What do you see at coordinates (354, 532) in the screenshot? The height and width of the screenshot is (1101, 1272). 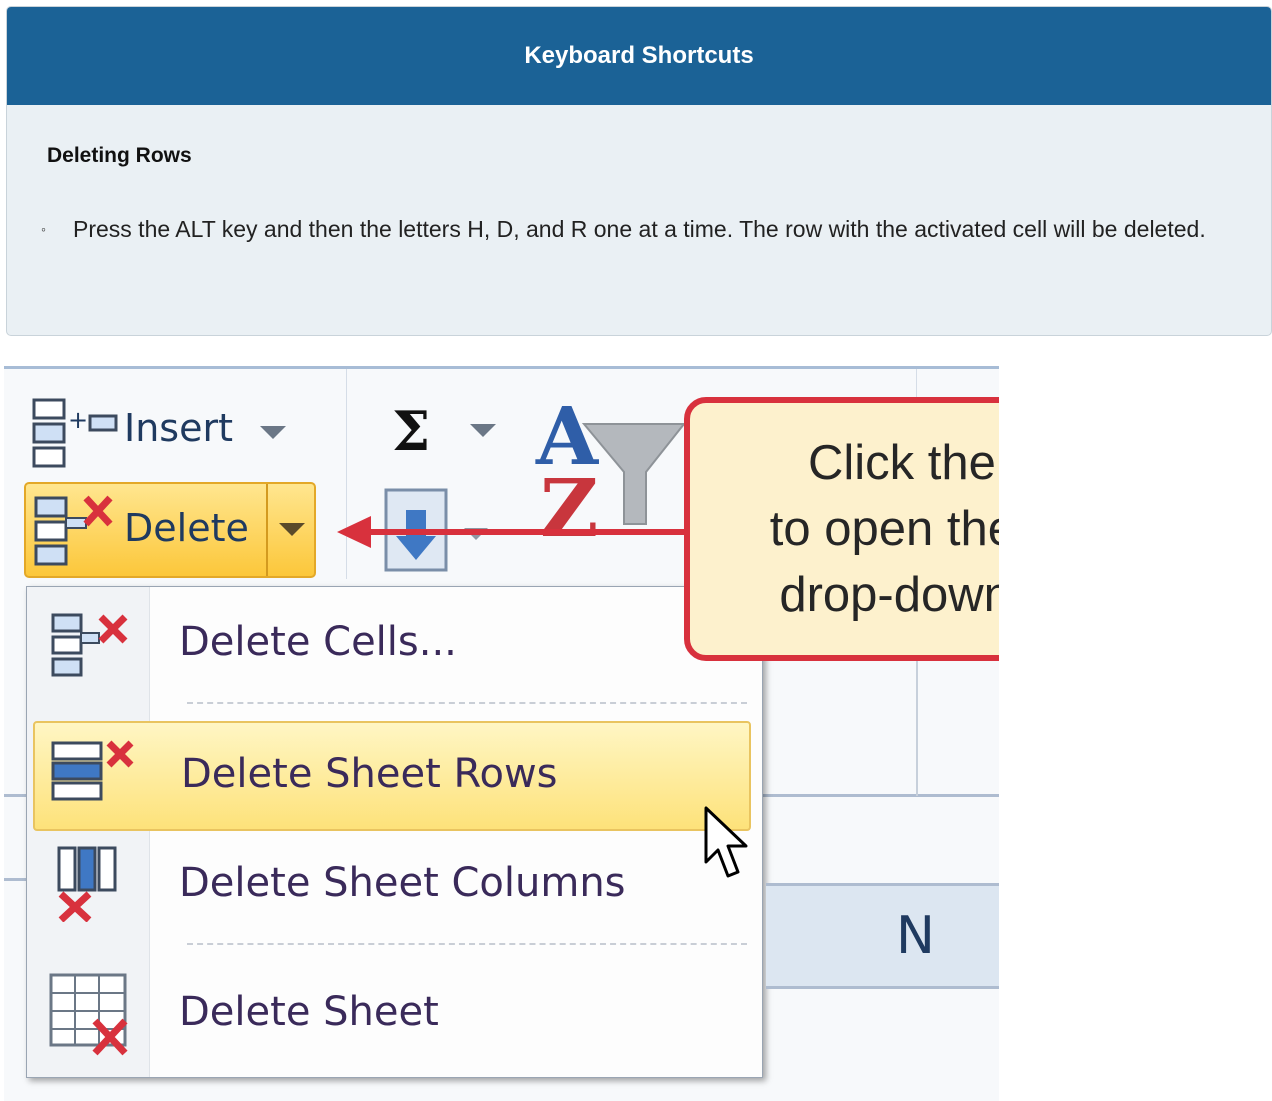 I see `callout-arrow-head-icon` at bounding box center [354, 532].